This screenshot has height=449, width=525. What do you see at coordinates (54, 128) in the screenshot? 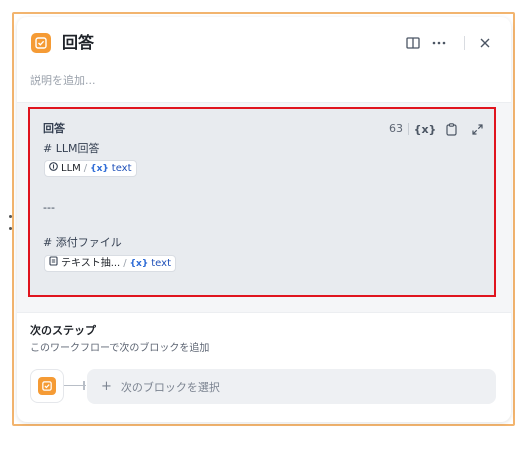
I see `editor-label: 回答` at bounding box center [54, 128].